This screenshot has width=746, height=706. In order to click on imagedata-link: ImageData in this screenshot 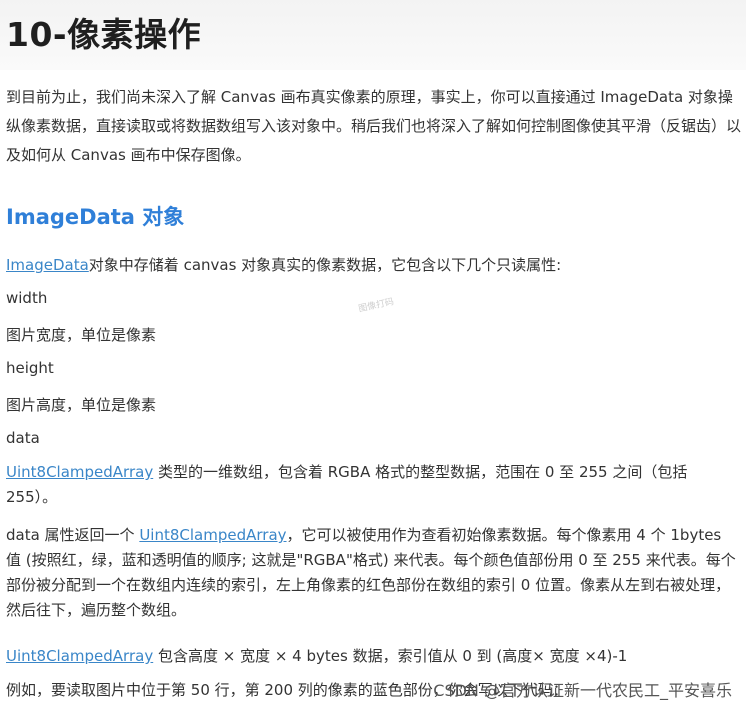, I will do `click(47, 265)`.